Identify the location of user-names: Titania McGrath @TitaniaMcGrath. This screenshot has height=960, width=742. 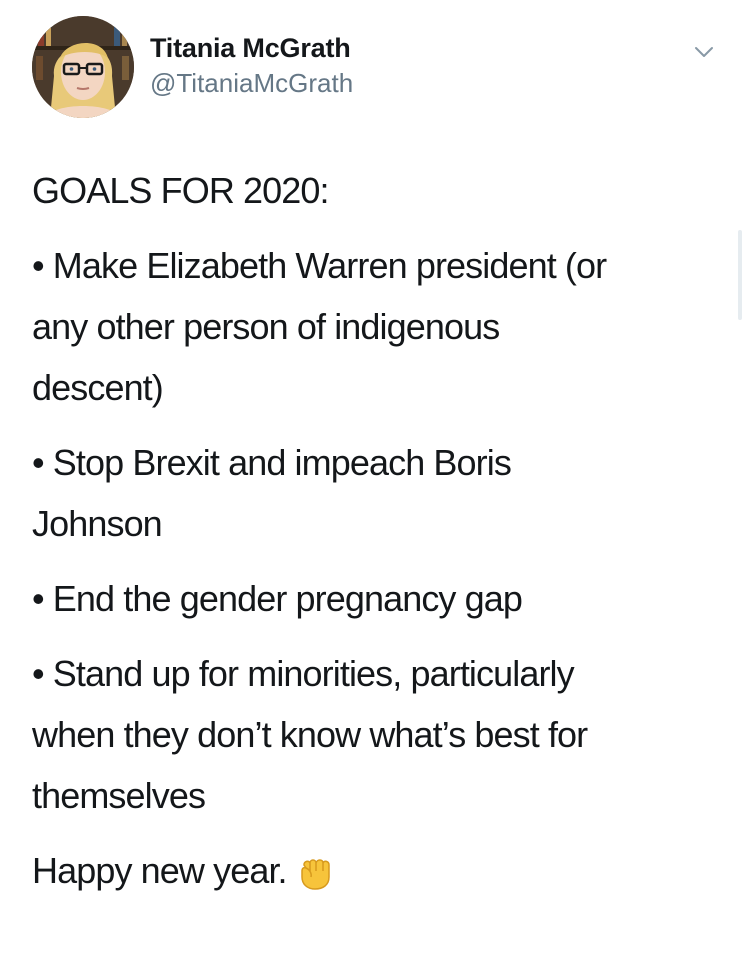
(251, 66).